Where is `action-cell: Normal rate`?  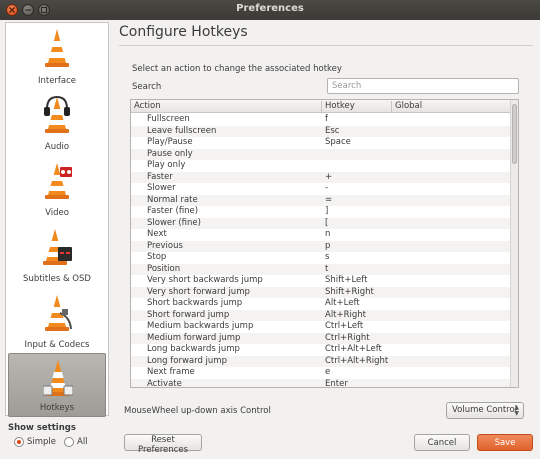 action-cell: Normal rate is located at coordinates (172, 199).